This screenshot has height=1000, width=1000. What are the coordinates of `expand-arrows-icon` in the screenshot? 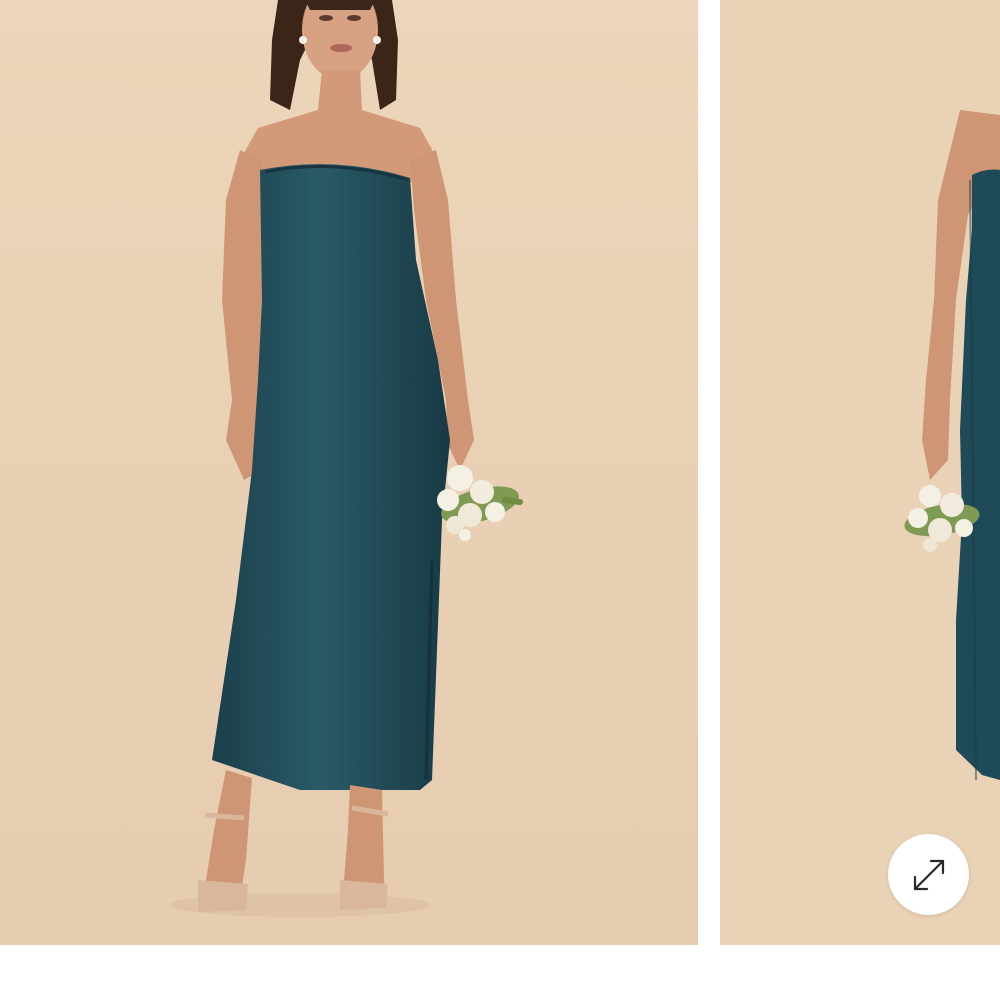 It's located at (928, 874).